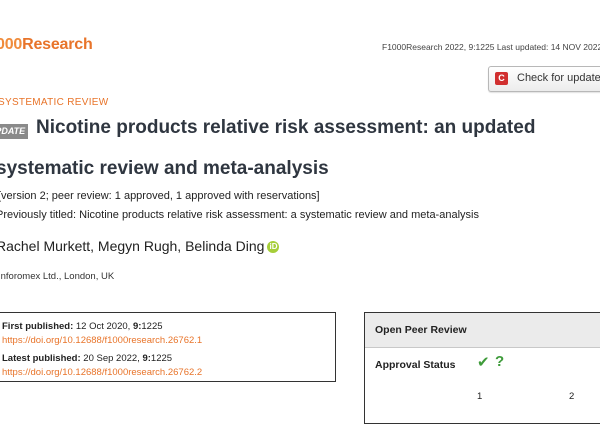 The width and height of the screenshot is (600, 424). I want to click on article-type: SYSTEMATIC REVIEW, so click(54, 102).